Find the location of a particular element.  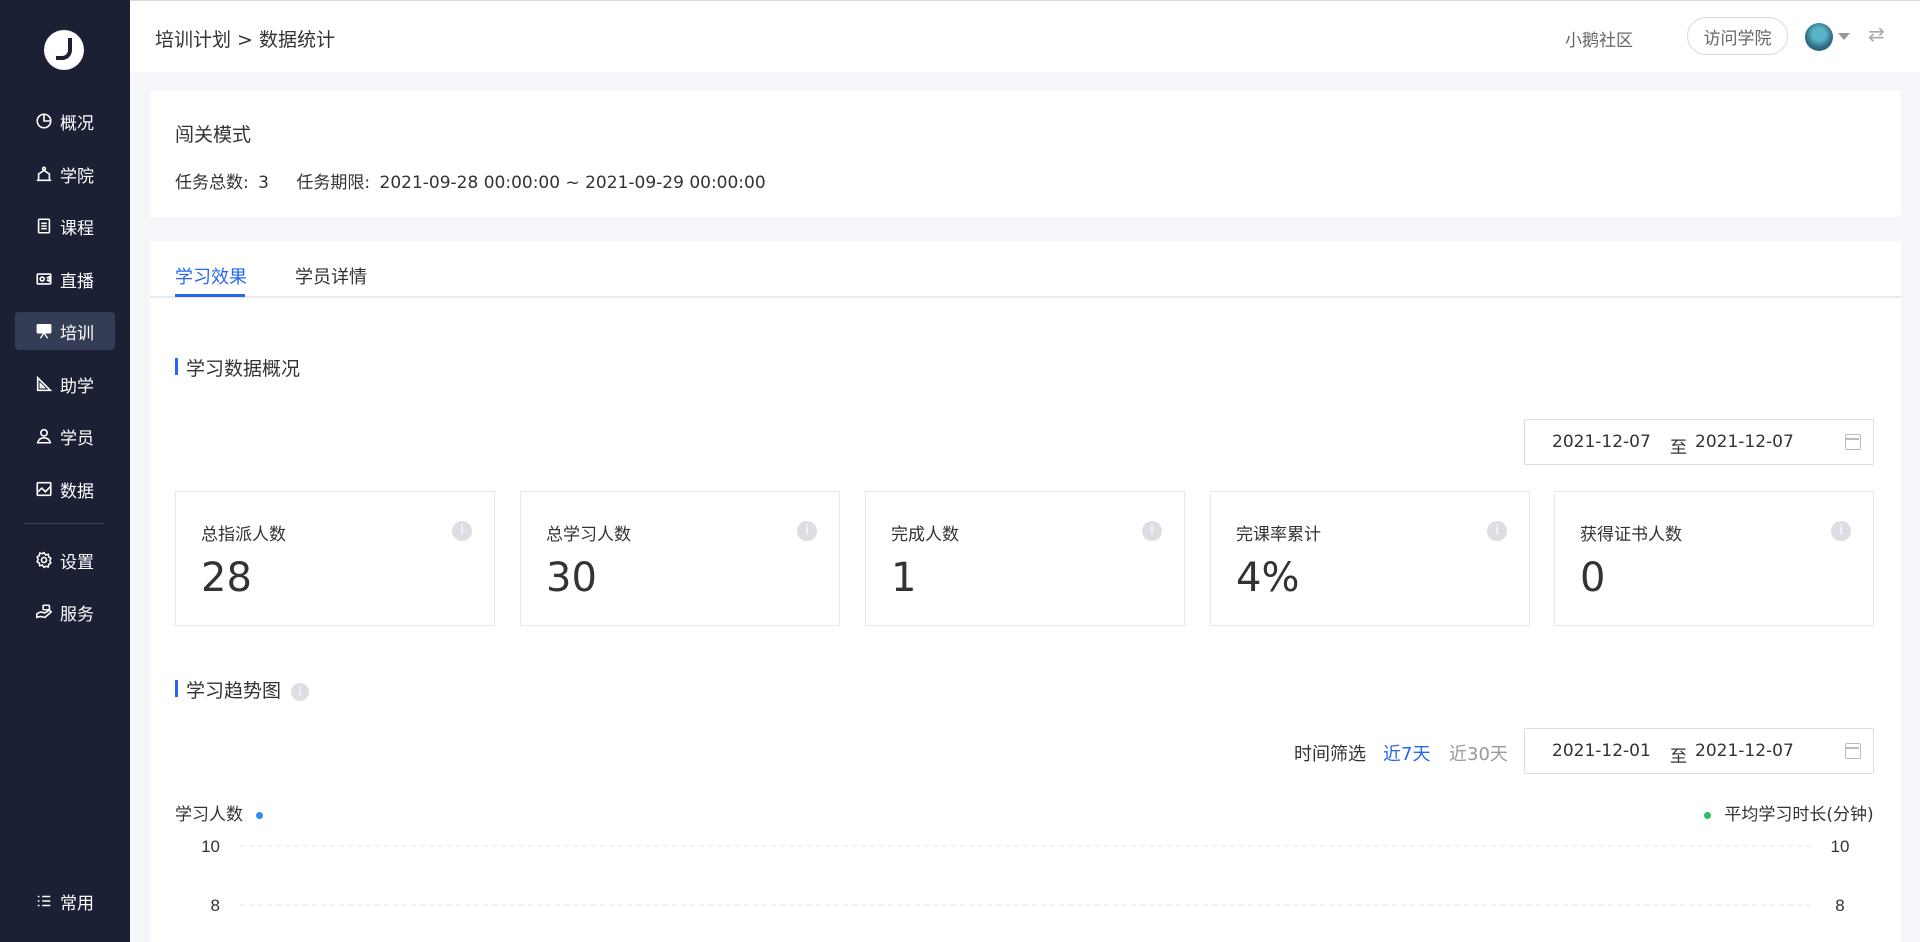

sidebar-item-label: 学员 is located at coordinates (77, 438).